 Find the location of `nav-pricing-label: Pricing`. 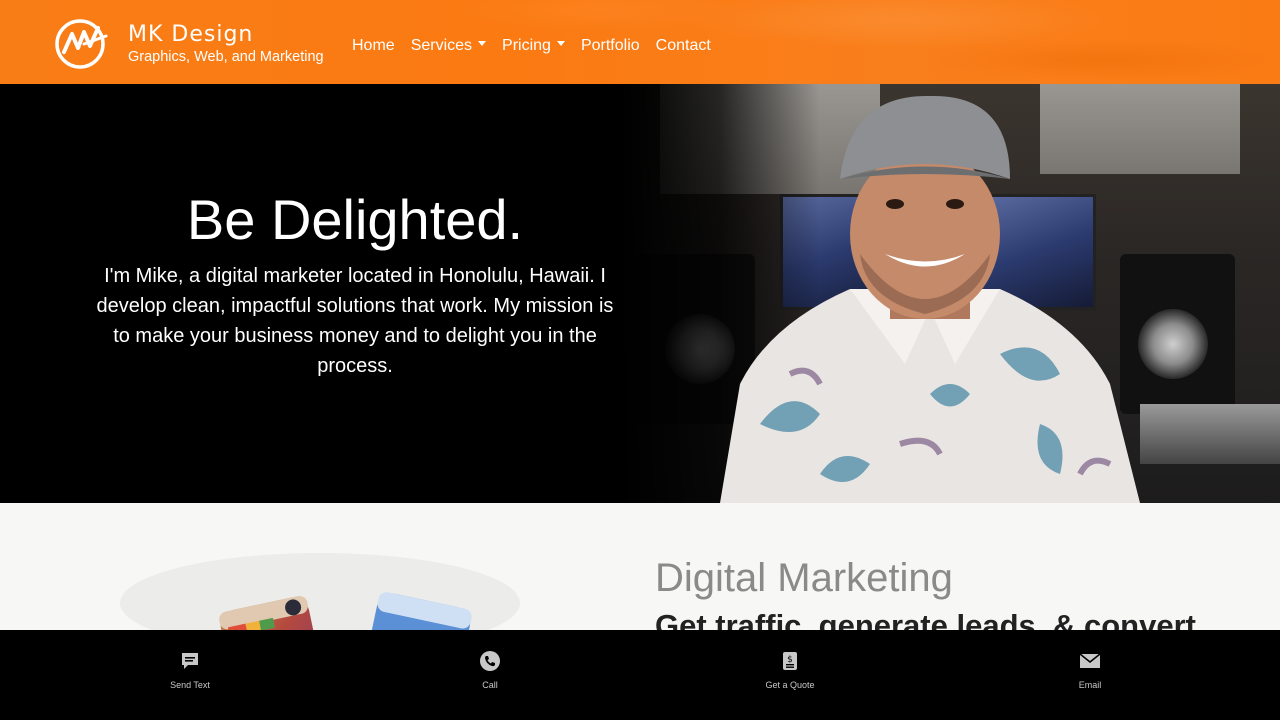

nav-pricing-label: Pricing is located at coordinates (526, 45).